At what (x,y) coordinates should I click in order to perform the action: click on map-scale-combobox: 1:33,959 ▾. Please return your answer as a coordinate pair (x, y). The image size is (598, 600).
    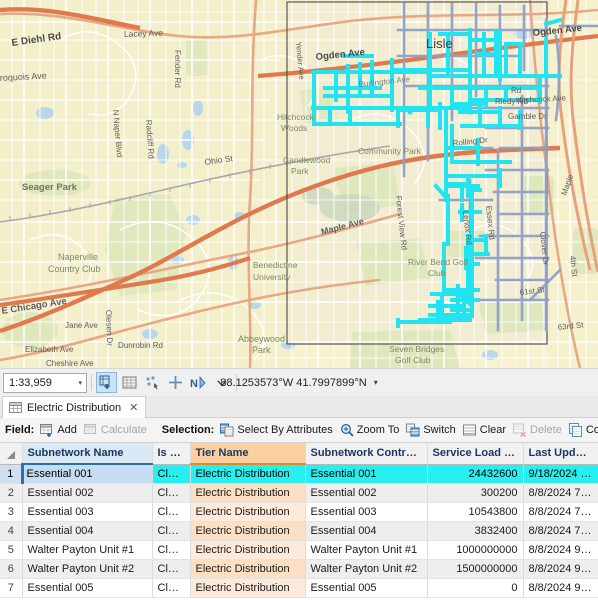
    Looking at the image, I should click on (45, 382).